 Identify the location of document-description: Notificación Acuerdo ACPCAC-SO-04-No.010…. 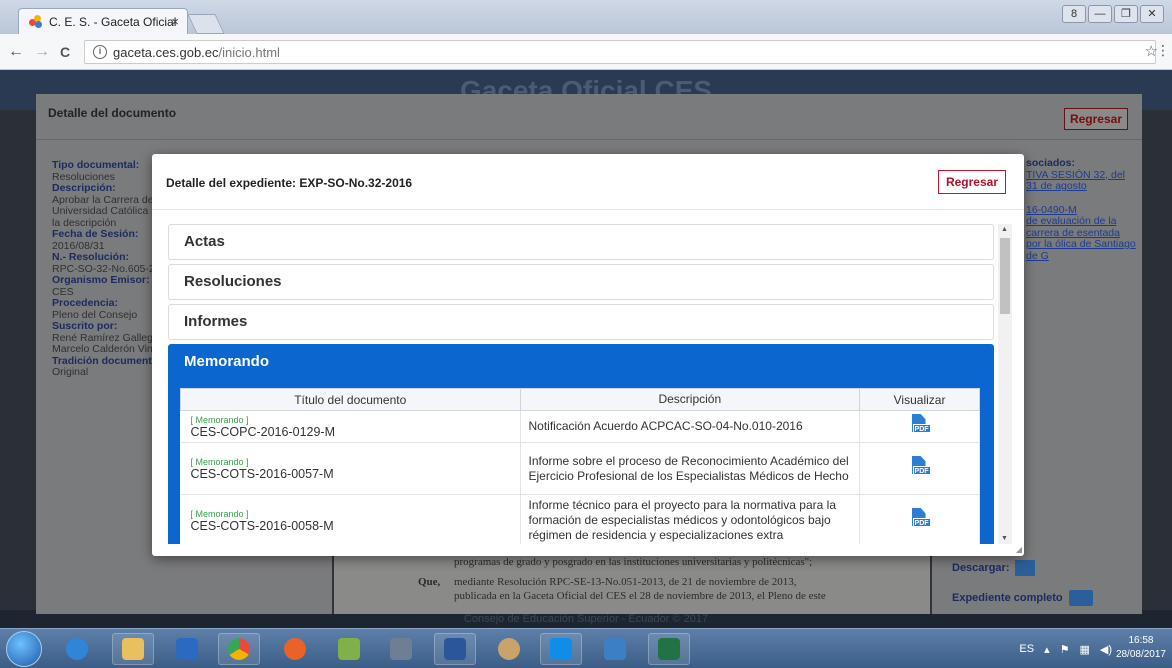
(690, 426).